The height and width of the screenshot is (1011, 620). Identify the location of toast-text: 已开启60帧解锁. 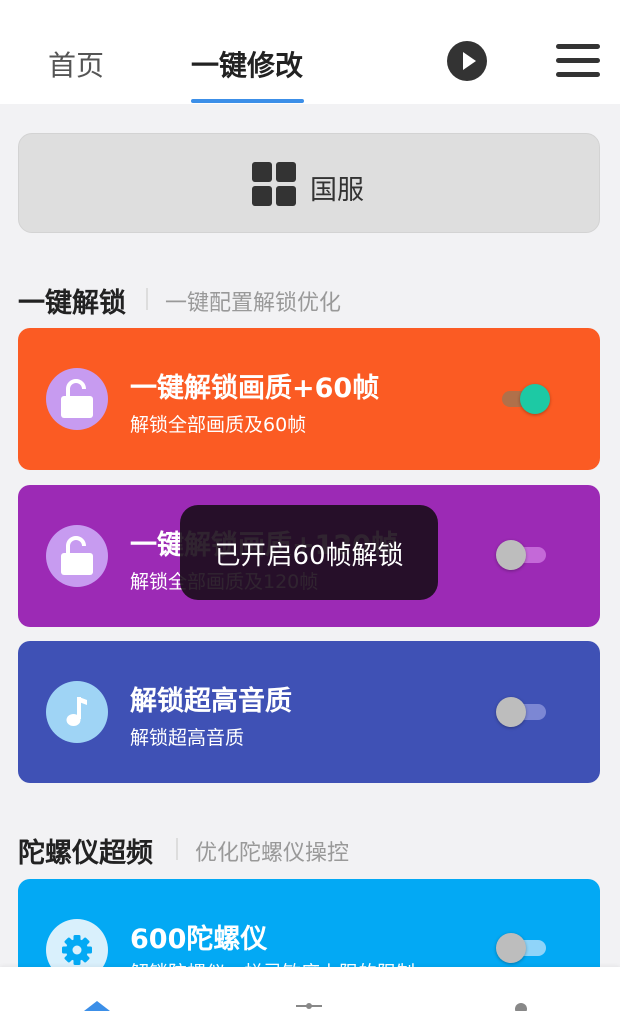
(309, 556).